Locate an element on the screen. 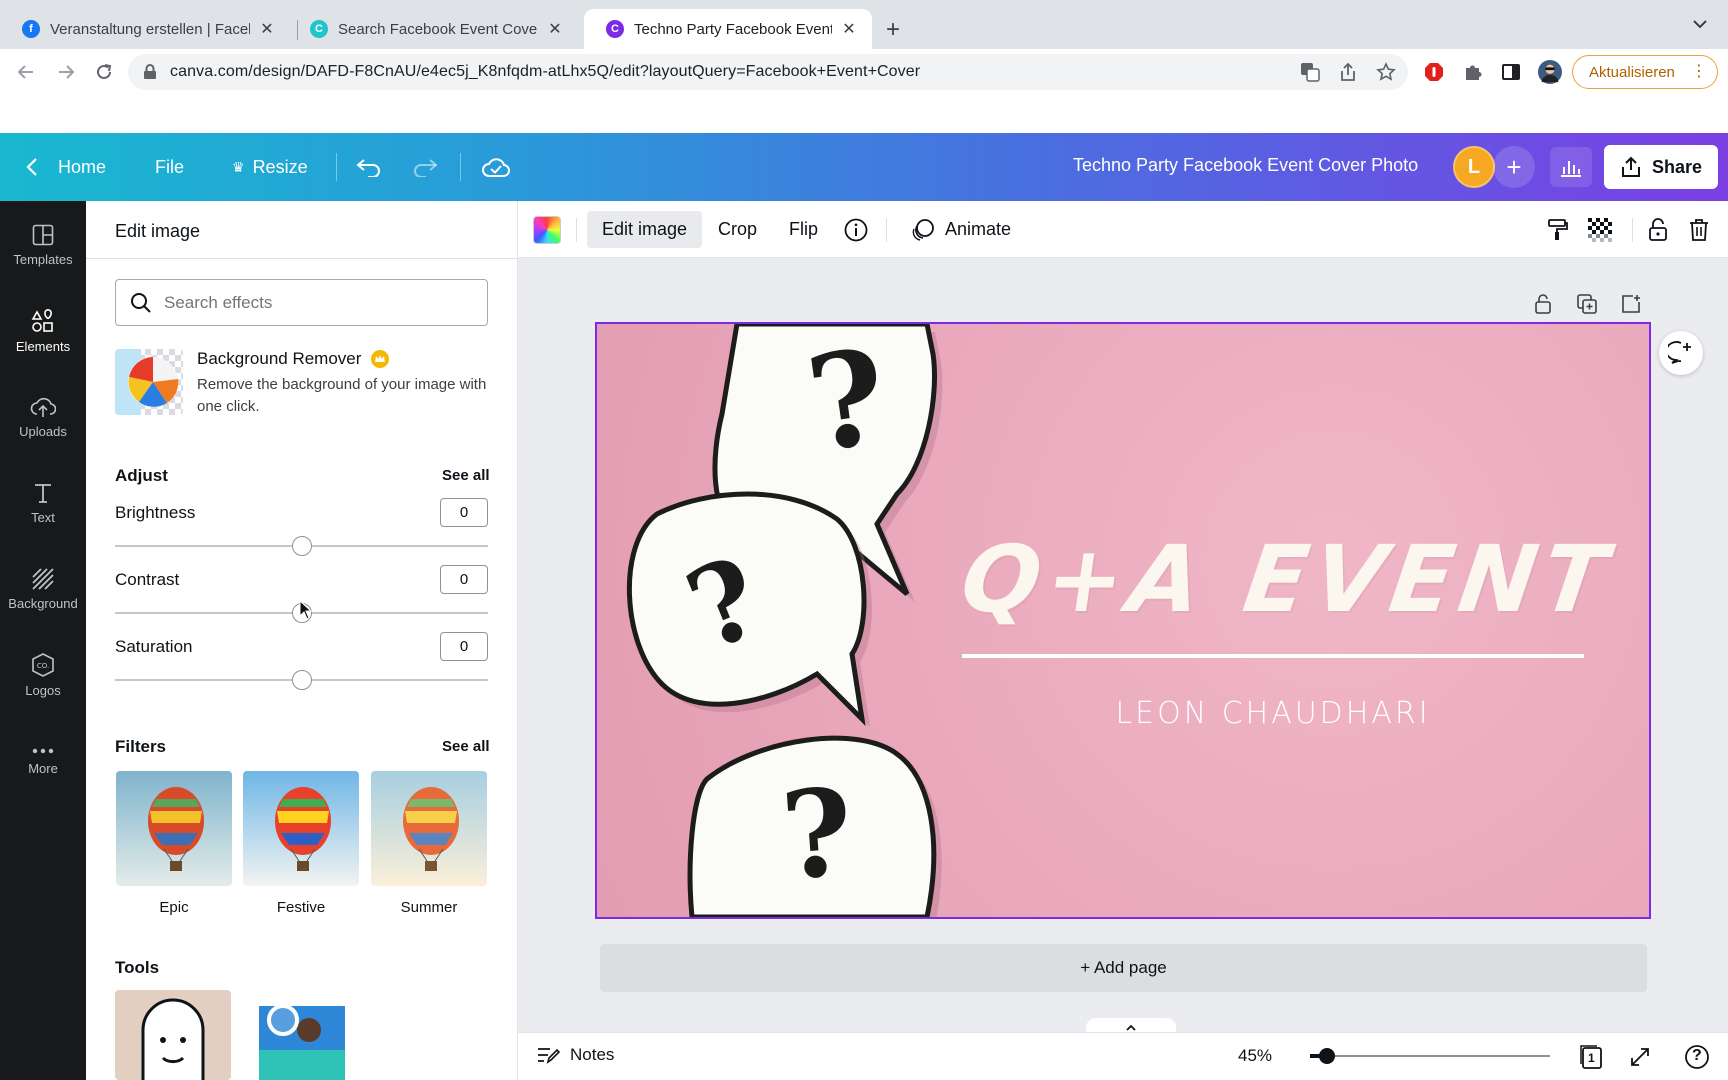 This screenshot has width=1728, height=1080. animate-button: Animate is located at coordinates (961, 229).